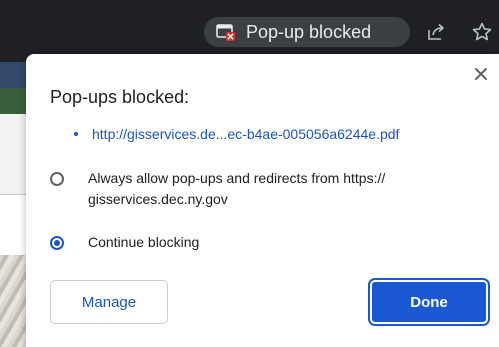 Image resolution: width=499 pixels, height=347 pixels. What do you see at coordinates (13, 154) in the screenshot?
I see `background-page-content` at bounding box center [13, 154].